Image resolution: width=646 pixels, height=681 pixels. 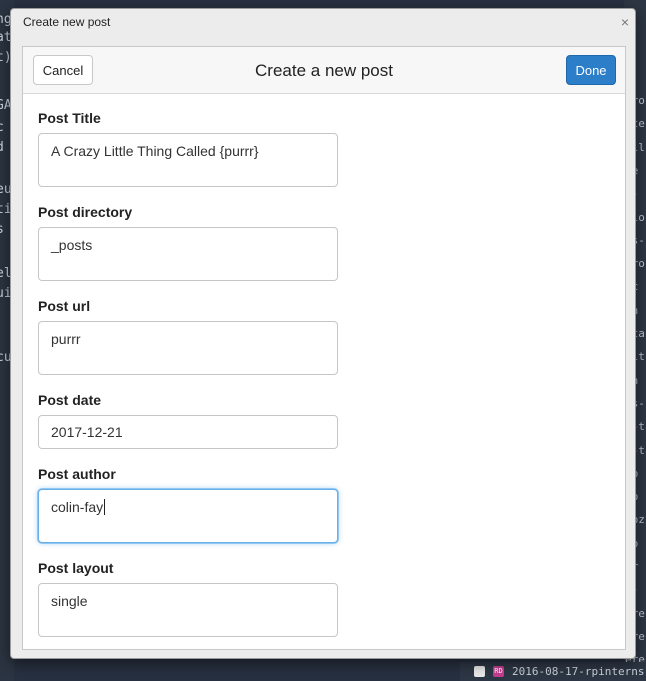 What do you see at coordinates (625, 22) in the screenshot?
I see `close-icon: ×` at bounding box center [625, 22].